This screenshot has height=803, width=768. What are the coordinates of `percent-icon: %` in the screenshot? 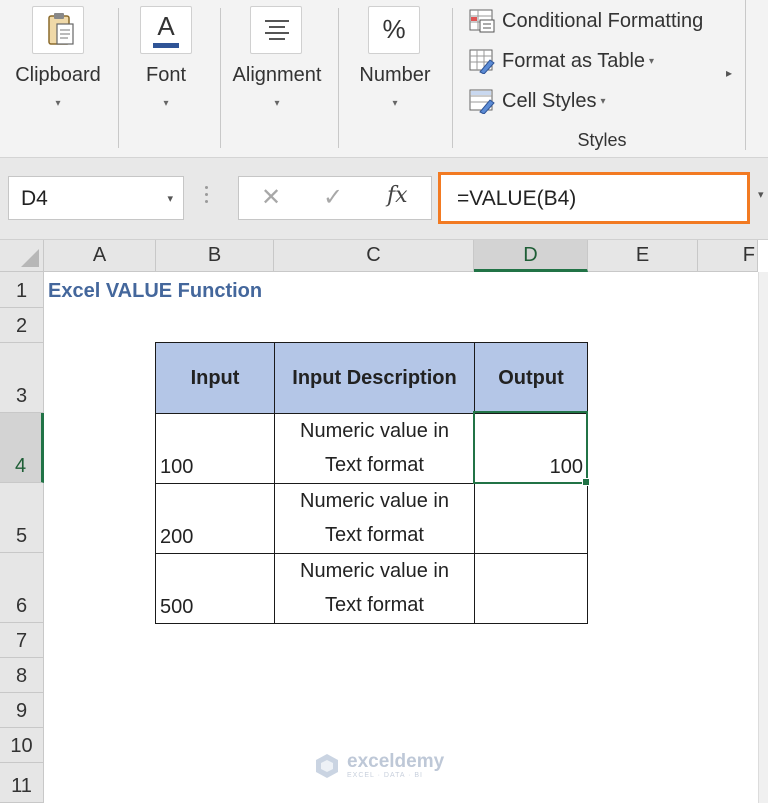 It's located at (394, 30).